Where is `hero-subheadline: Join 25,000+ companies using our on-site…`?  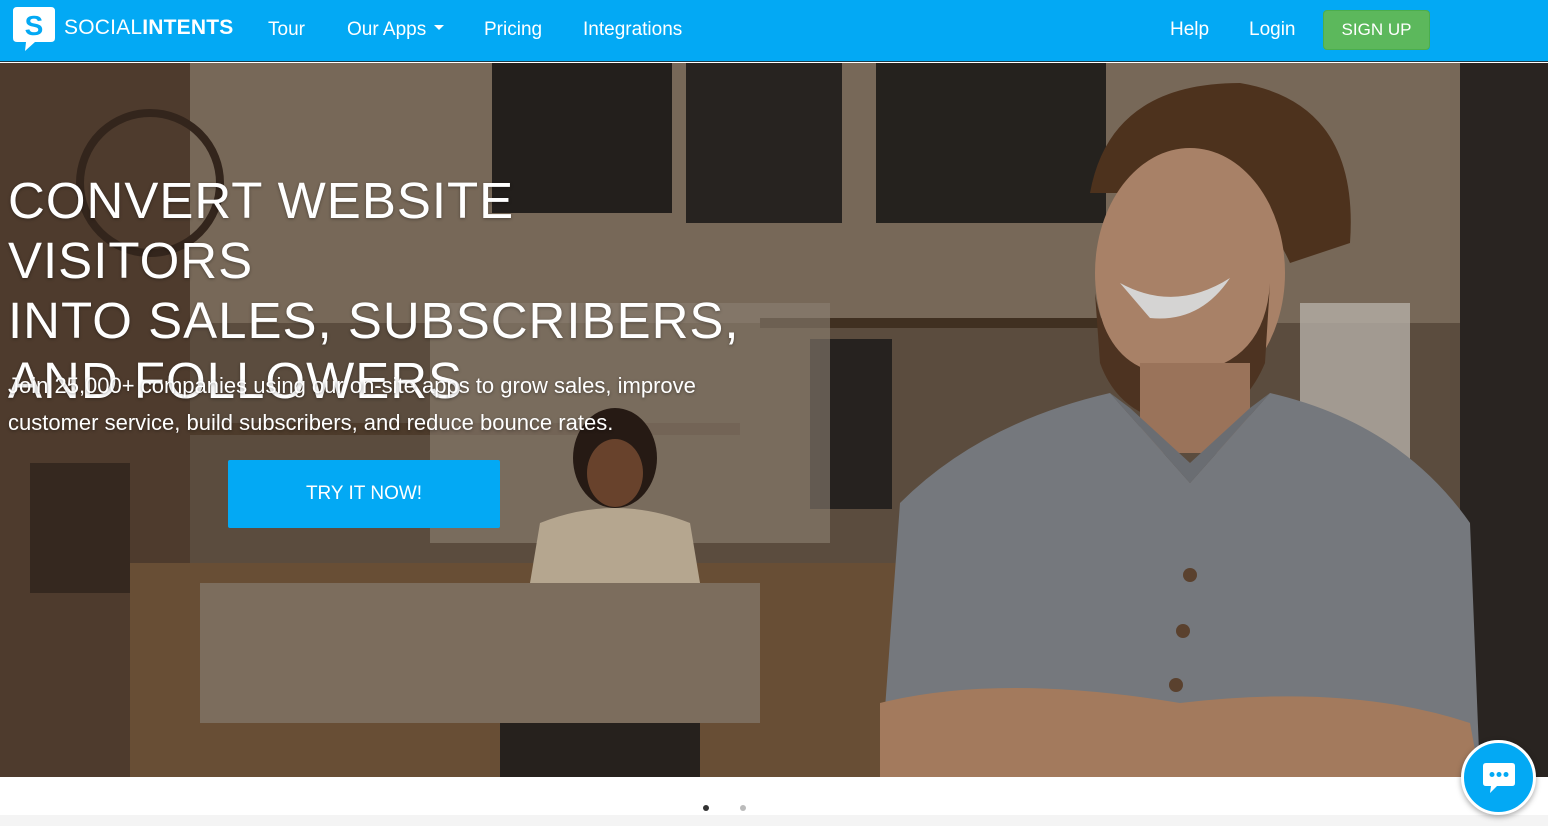
hero-subheadline: Join 25,000+ companies using our on-site… is located at coordinates (352, 404).